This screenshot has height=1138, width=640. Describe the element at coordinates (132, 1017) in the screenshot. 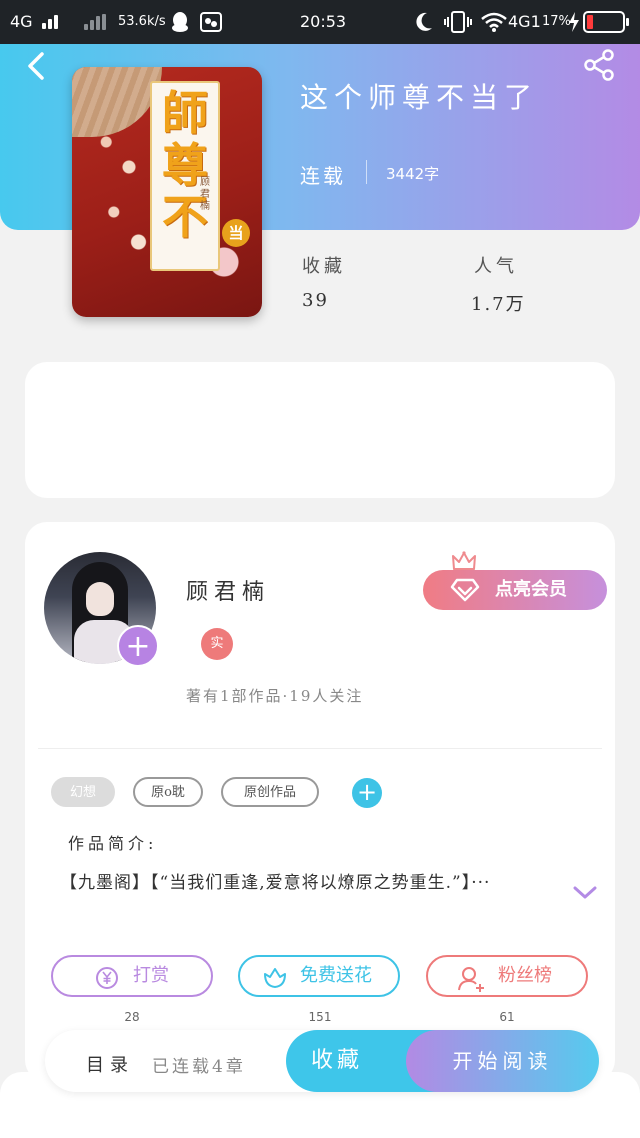

I see `tip-count: 28` at that location.